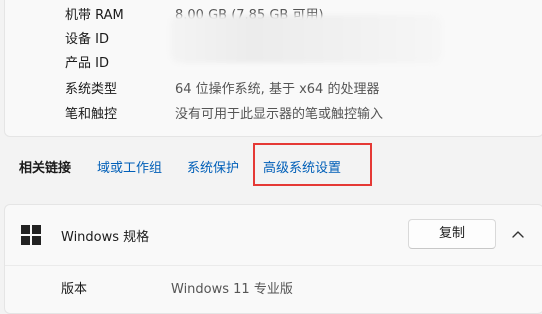 This screenshot has width=542, height=314. What do you see at coordinates (213, 166) in the screenshot?
I see `link-system-protection: 系统保护` at bounding box center [213, 166].